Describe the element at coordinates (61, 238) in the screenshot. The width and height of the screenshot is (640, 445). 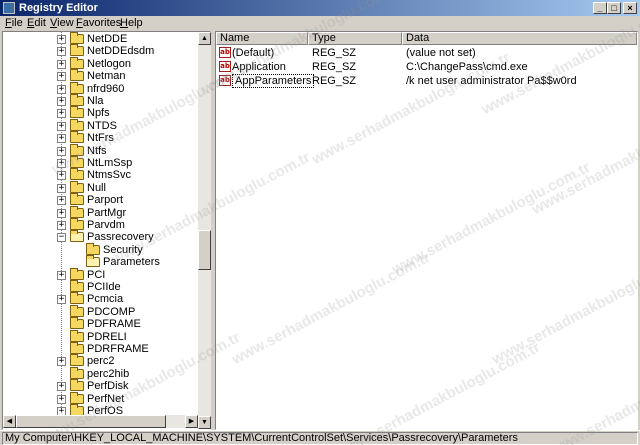
I see `collapse-minus-icon: −` at that location.